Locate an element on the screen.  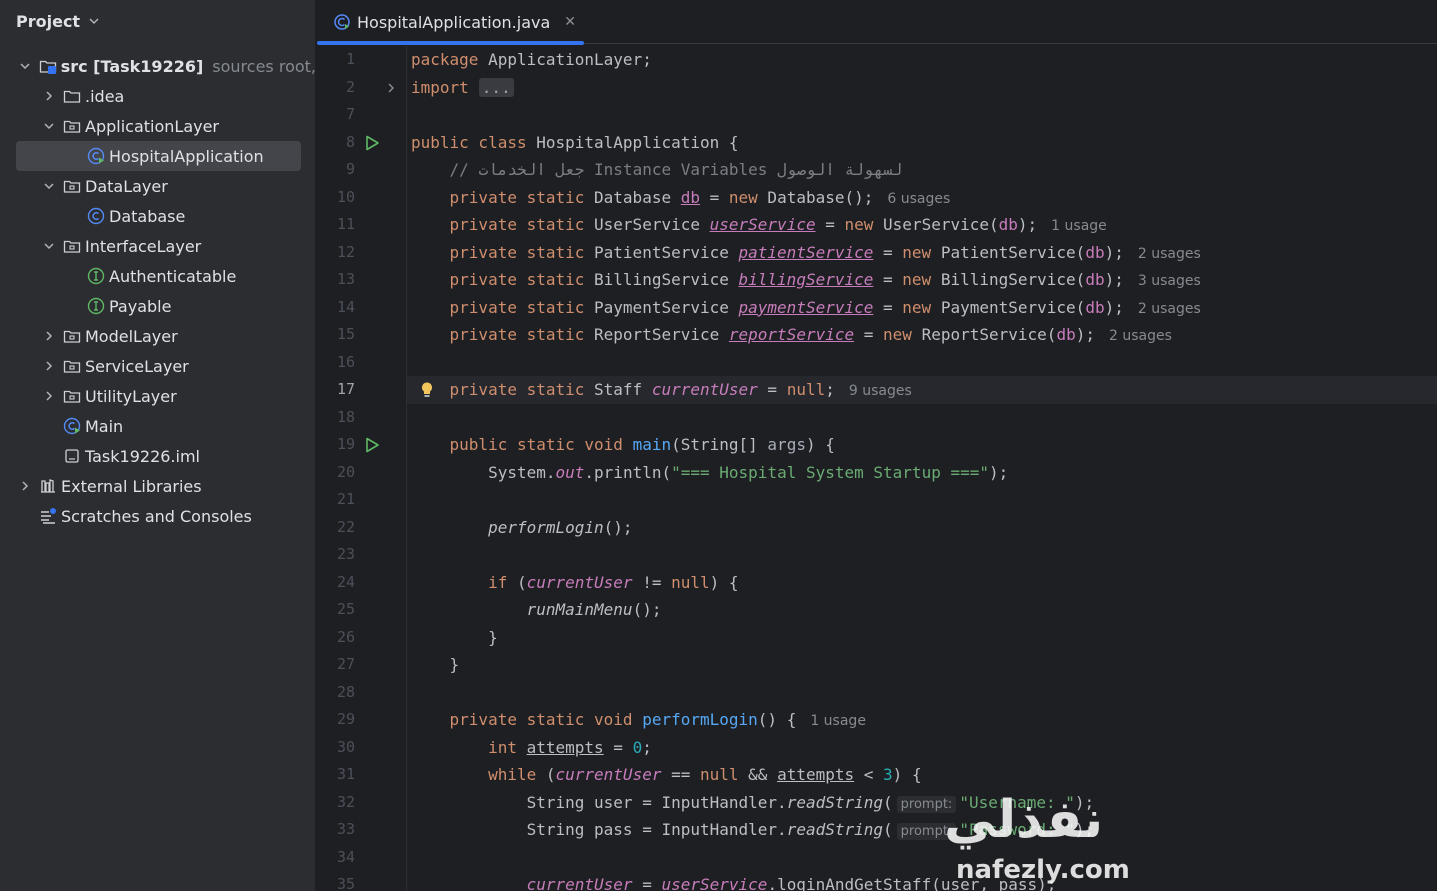
tree-item-scratches-and-consoles: Scratches and Consoles is located at coordinates (158, 516).